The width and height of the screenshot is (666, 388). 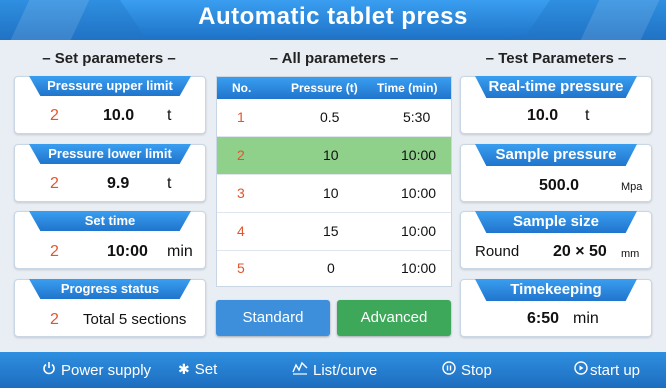 I want to click on table-row-selected: 2 10 10:00, so click(x=334, y=156).